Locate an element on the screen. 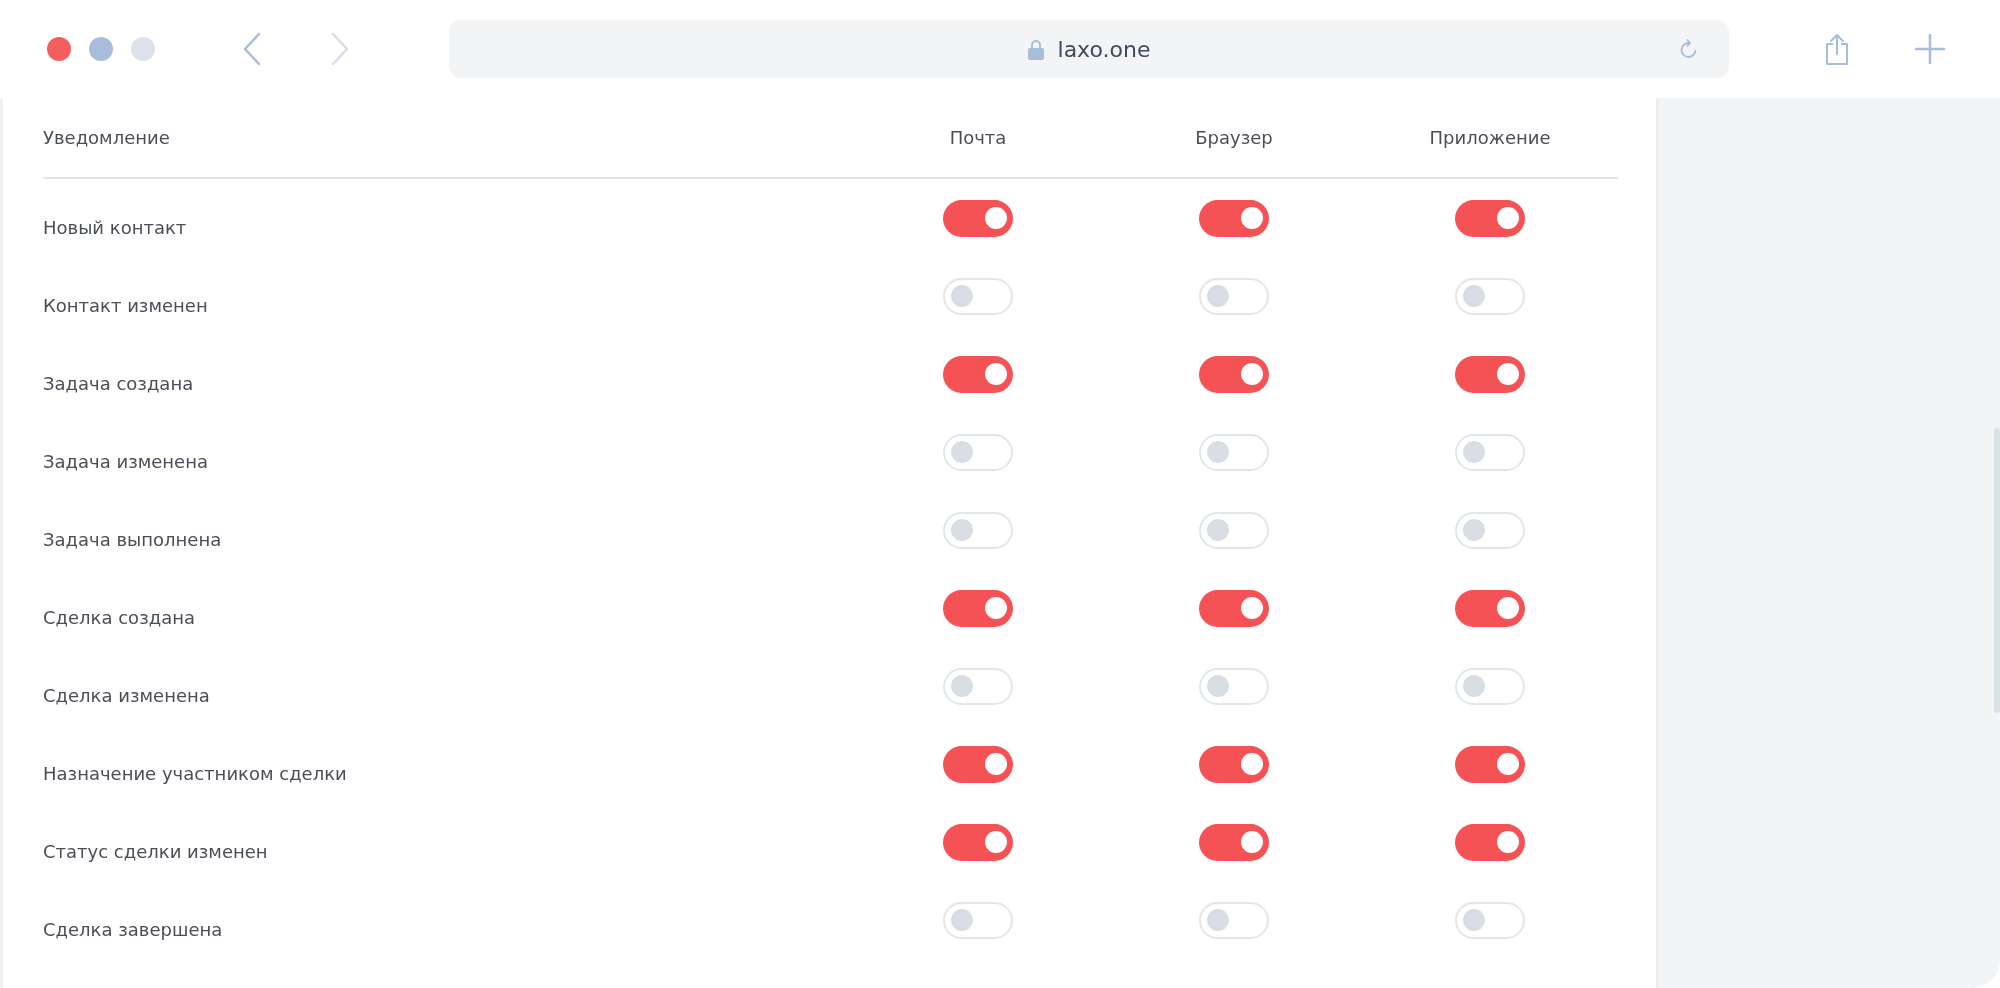 The image size is (2000, 988). new-tab-icon is located at coordinates (1930, 49).